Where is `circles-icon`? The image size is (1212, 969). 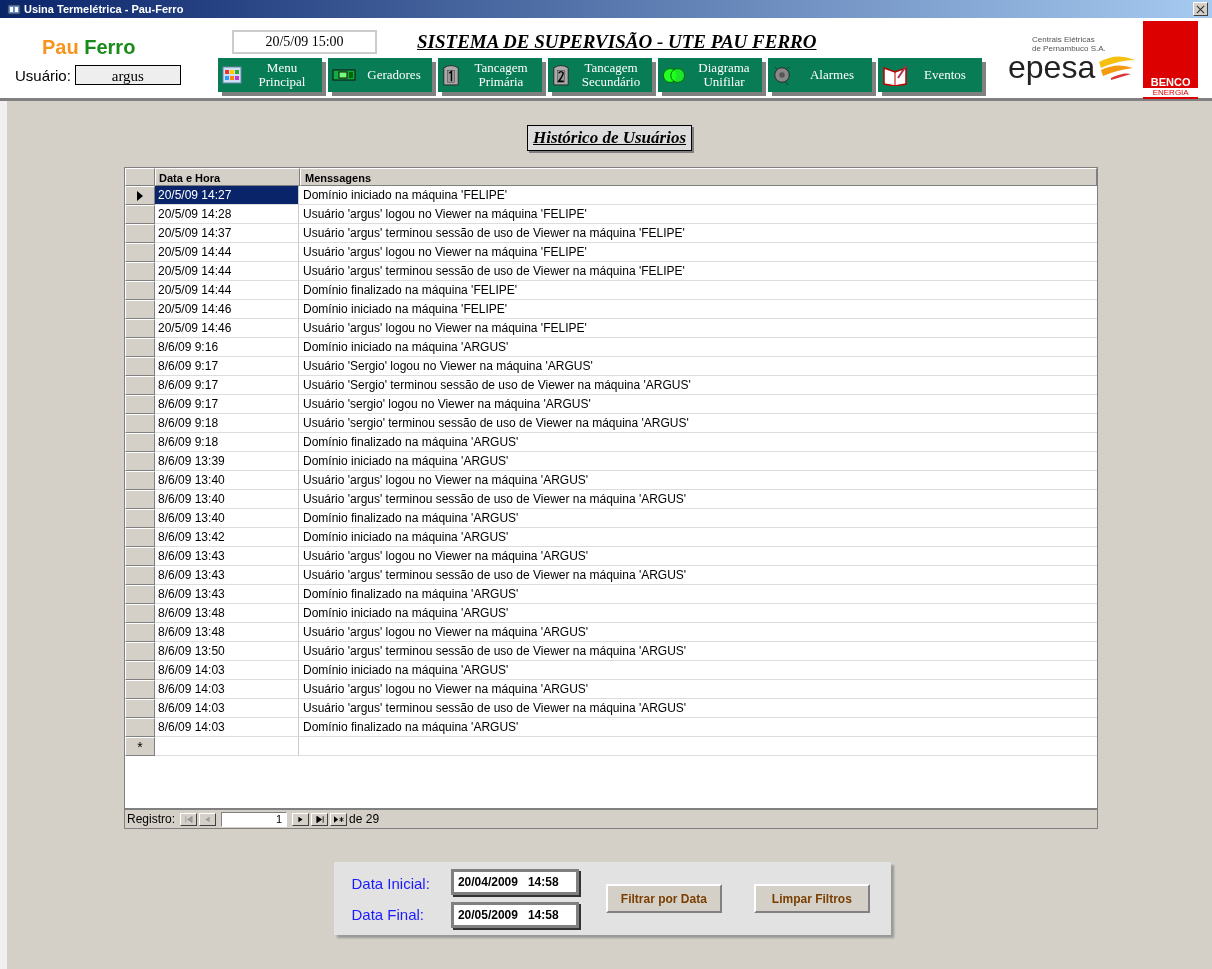 circles-icon is located at coordinates (674, 75).